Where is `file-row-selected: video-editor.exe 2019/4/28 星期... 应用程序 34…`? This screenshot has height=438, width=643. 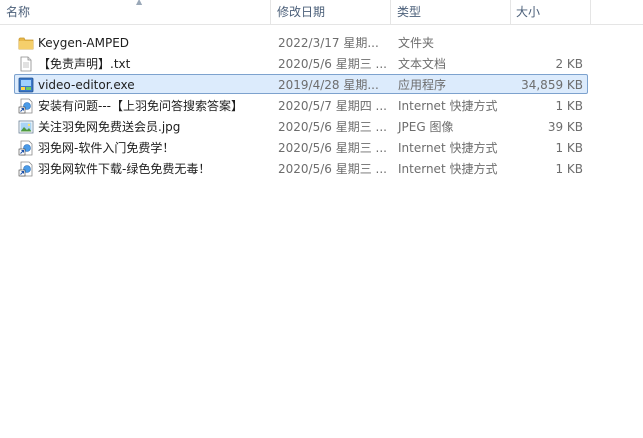 file-row-selected: video-editor.exe 2019/4/28 星期... 应用程序 34… is located at coordinates (321, 84).